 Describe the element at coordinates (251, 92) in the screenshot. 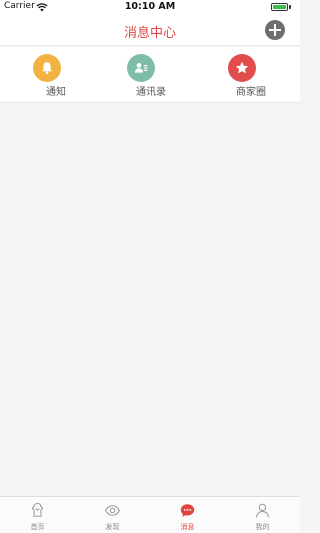

I see `category-label: 商家圈` at that location.